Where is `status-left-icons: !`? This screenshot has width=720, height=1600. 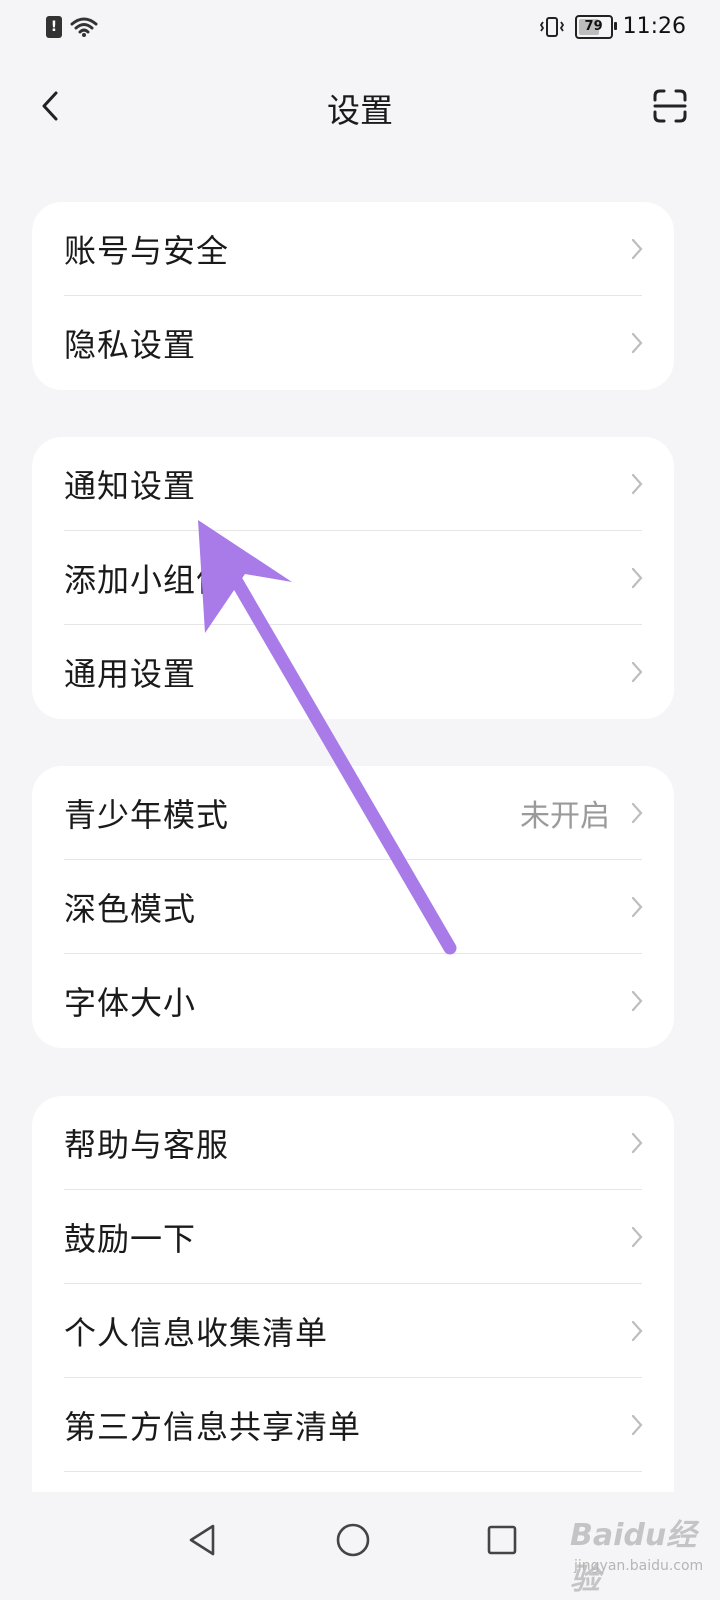 status-left-icons: ! is located at coordinates (72, 27).